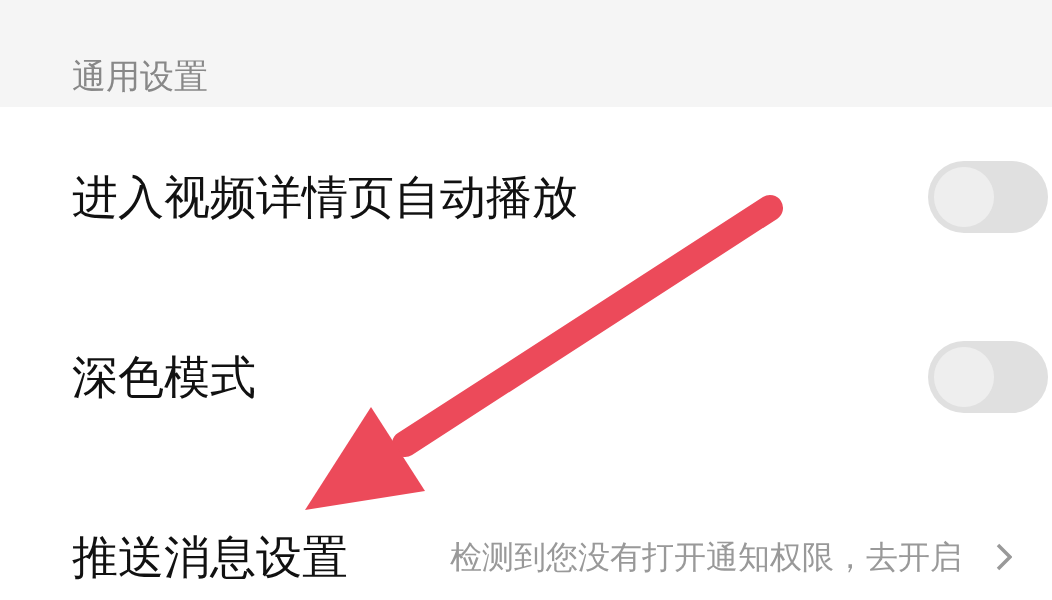  What do you see at coordinates (210, 557) in the screenshot?
I see `setting-label: 推送消息设置` at bounding box center [210, 557].